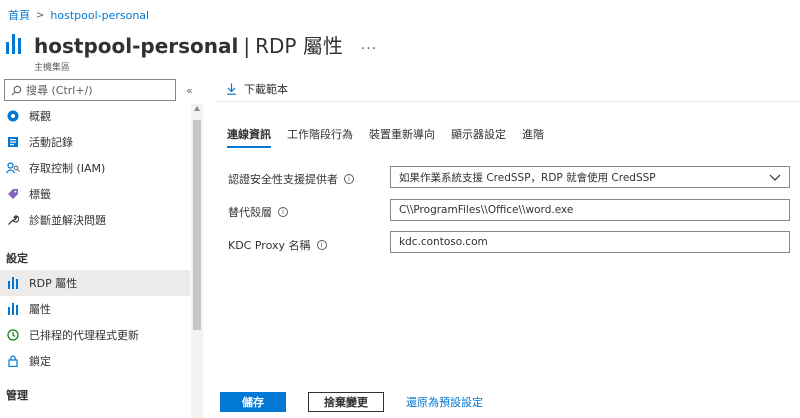  I want to click on sidebar-item-label: RDP 屬性, so click(53, 283).